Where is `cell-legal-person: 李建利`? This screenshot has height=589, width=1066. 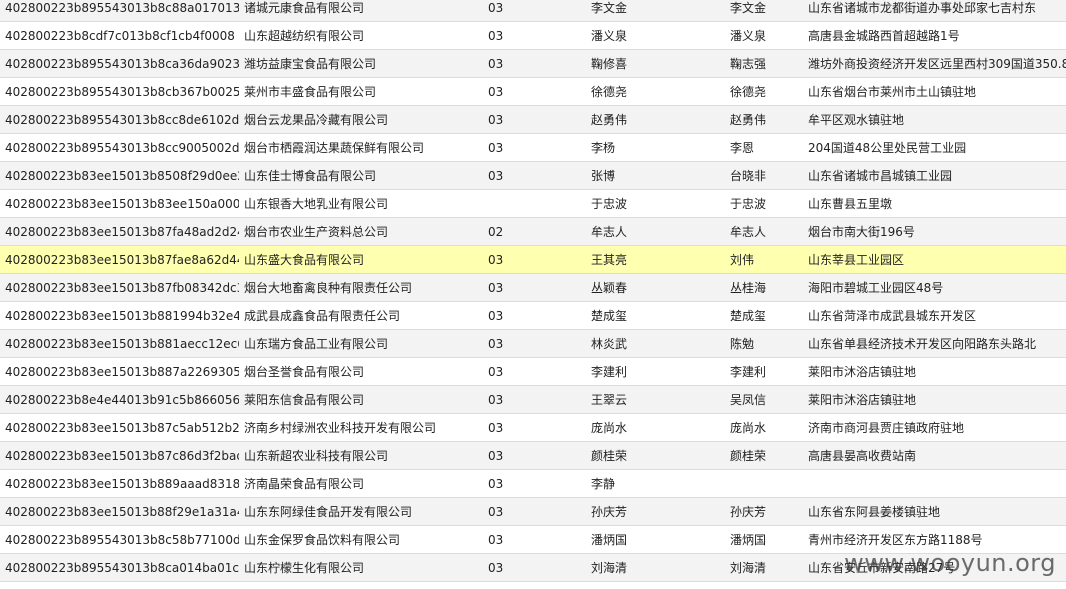 cell-legal-person: 李建利 is located at coordinates (609, 372).